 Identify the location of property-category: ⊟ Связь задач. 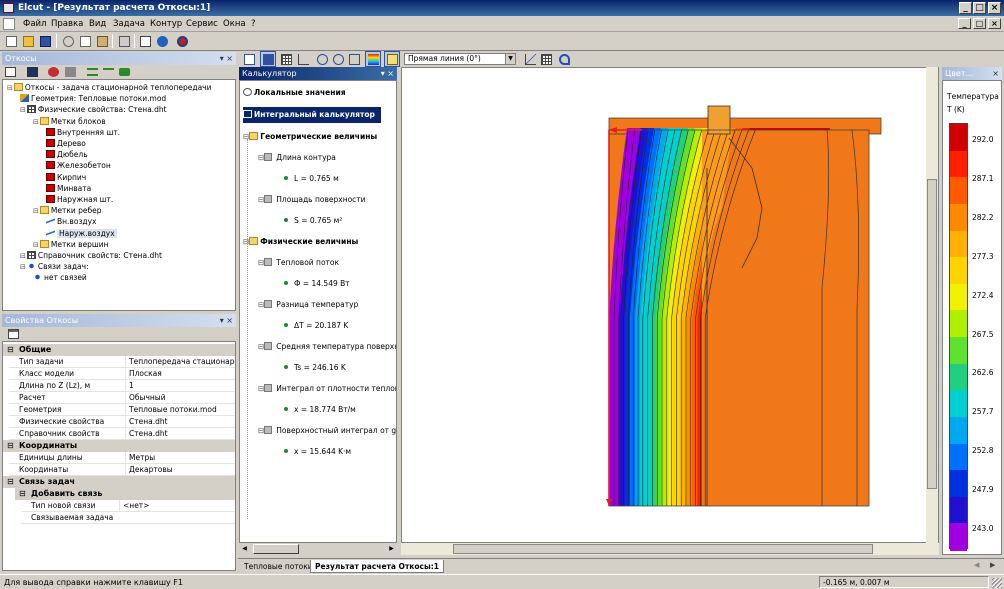
(119, 482).